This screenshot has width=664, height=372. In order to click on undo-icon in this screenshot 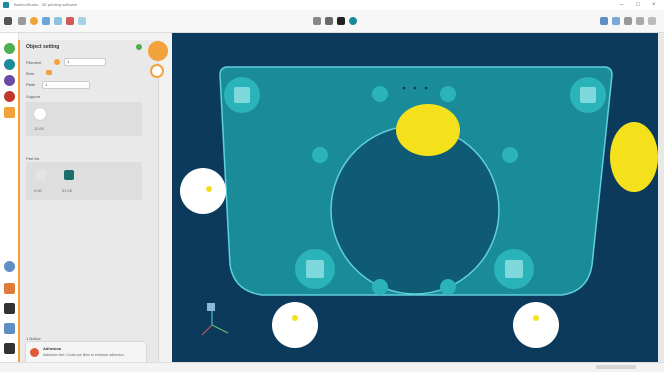, I will do `click(34, 21)`.